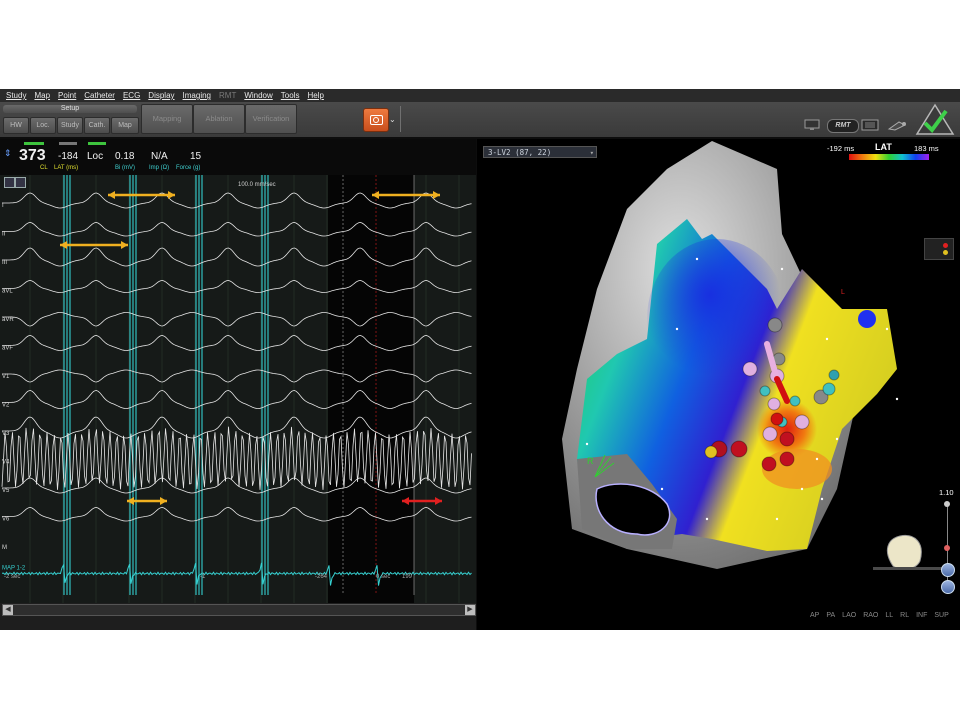 This screenshot has width=960, height=720. I want to click on camera-icon, so click(376, 120).